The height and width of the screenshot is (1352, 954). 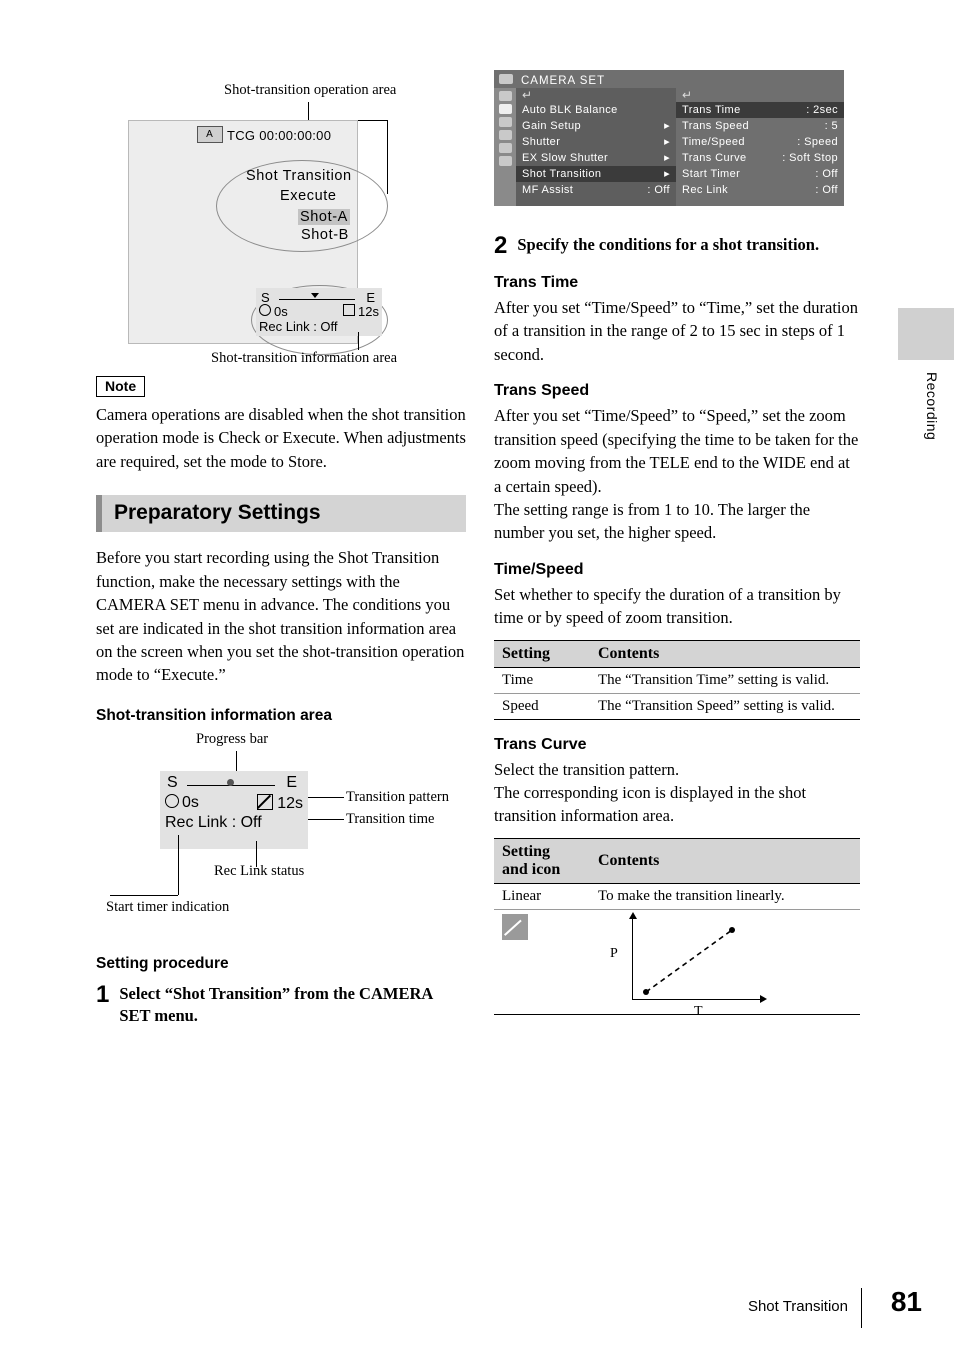 I want to click on shot-b-label: Shot-B, so click(x=325, y=235).